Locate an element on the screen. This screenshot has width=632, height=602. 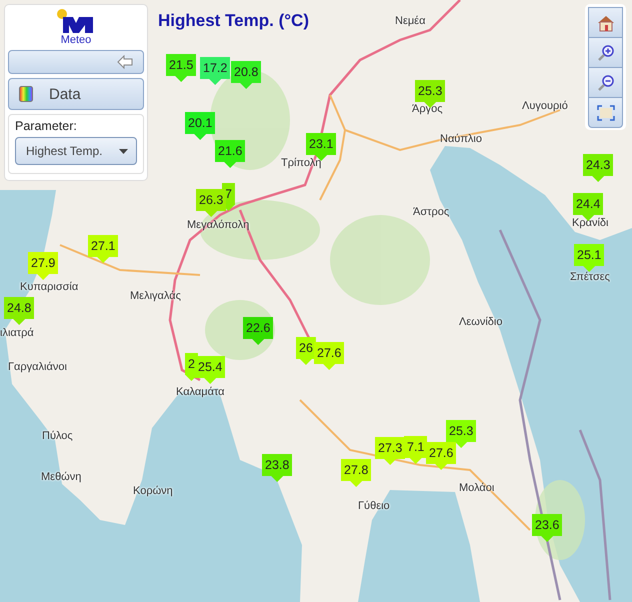
zoom-out-icon is located at coordinates (605, 83).